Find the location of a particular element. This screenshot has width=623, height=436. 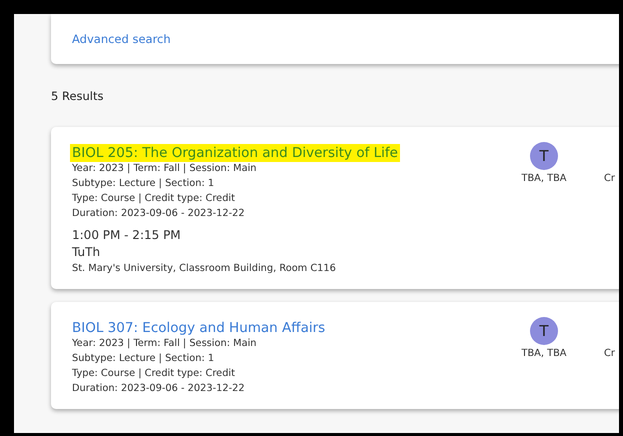

advanced-search-link: Advanced search is located at coordinates (121, 39).